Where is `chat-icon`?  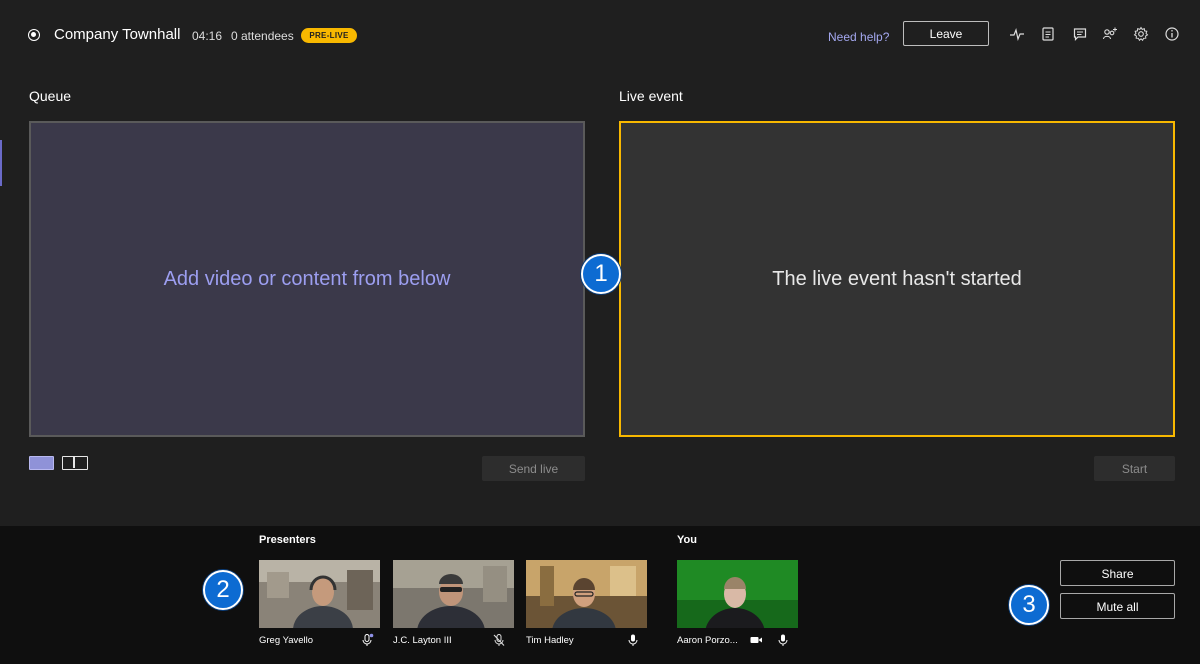 chat-icon is located at coordinates (1080, 34).